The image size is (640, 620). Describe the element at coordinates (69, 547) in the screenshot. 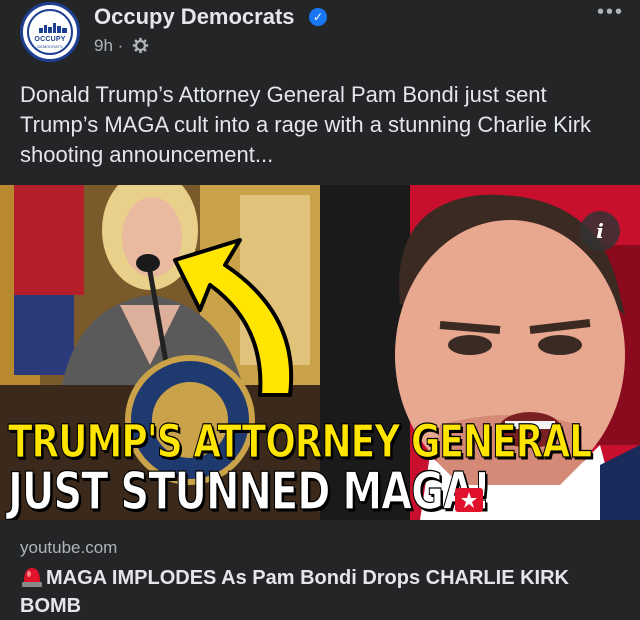

I see `link-domain: youtube.com` at that location.